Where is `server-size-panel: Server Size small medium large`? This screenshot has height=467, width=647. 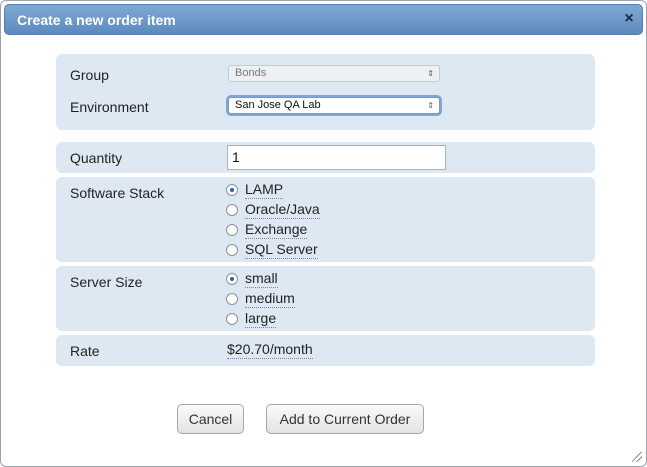 server-size-panel: Server Size small medium large is located at coordinates (325, 298).